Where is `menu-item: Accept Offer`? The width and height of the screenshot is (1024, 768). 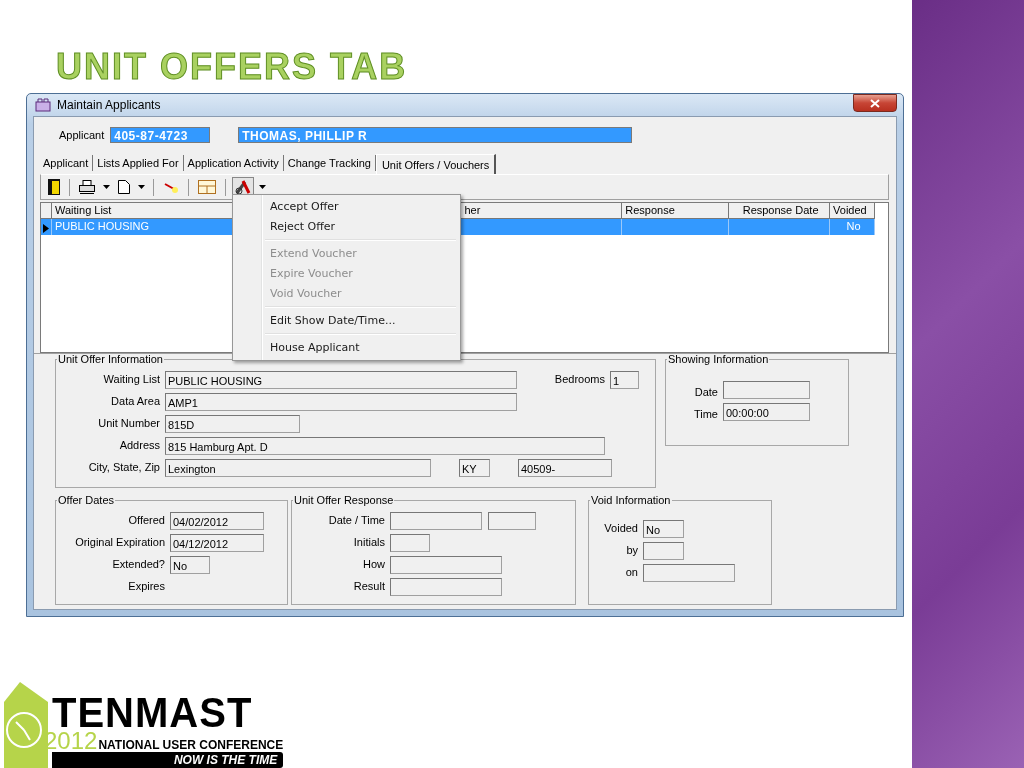
menu-item: Accept Offer is located at coordinates (346, 207).